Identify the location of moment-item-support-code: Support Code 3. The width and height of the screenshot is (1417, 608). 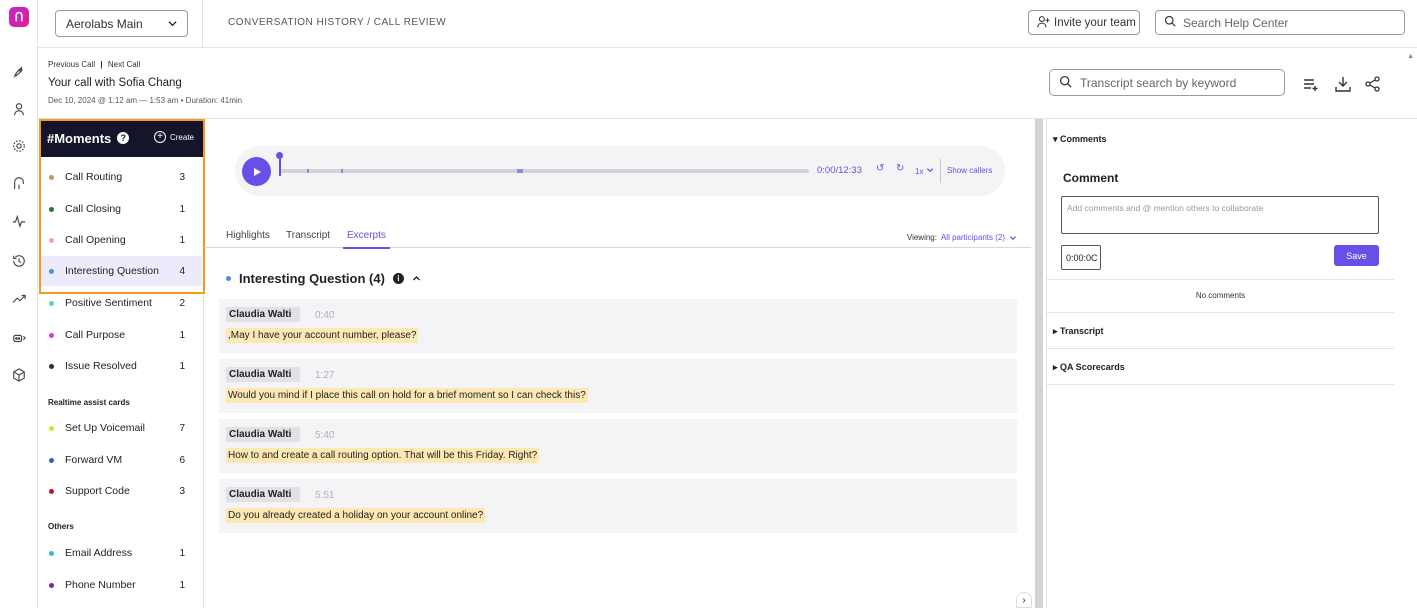
(121, 491).